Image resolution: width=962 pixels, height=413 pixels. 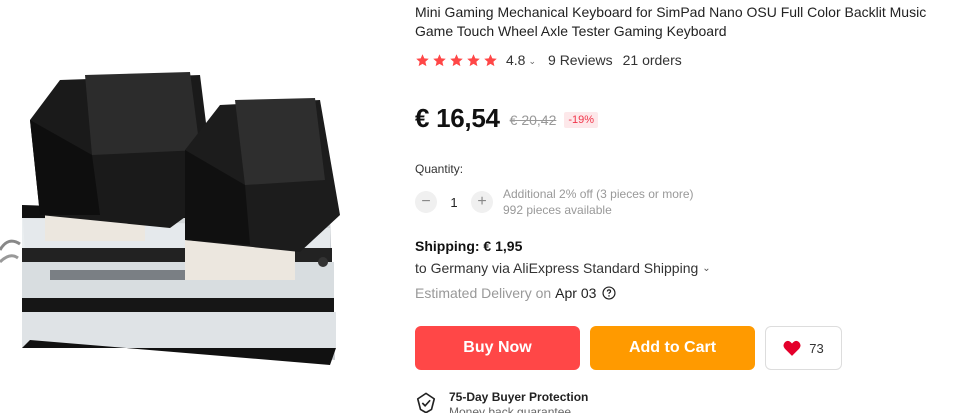 I want to click on rating-stars, so click(x=456, y=60).